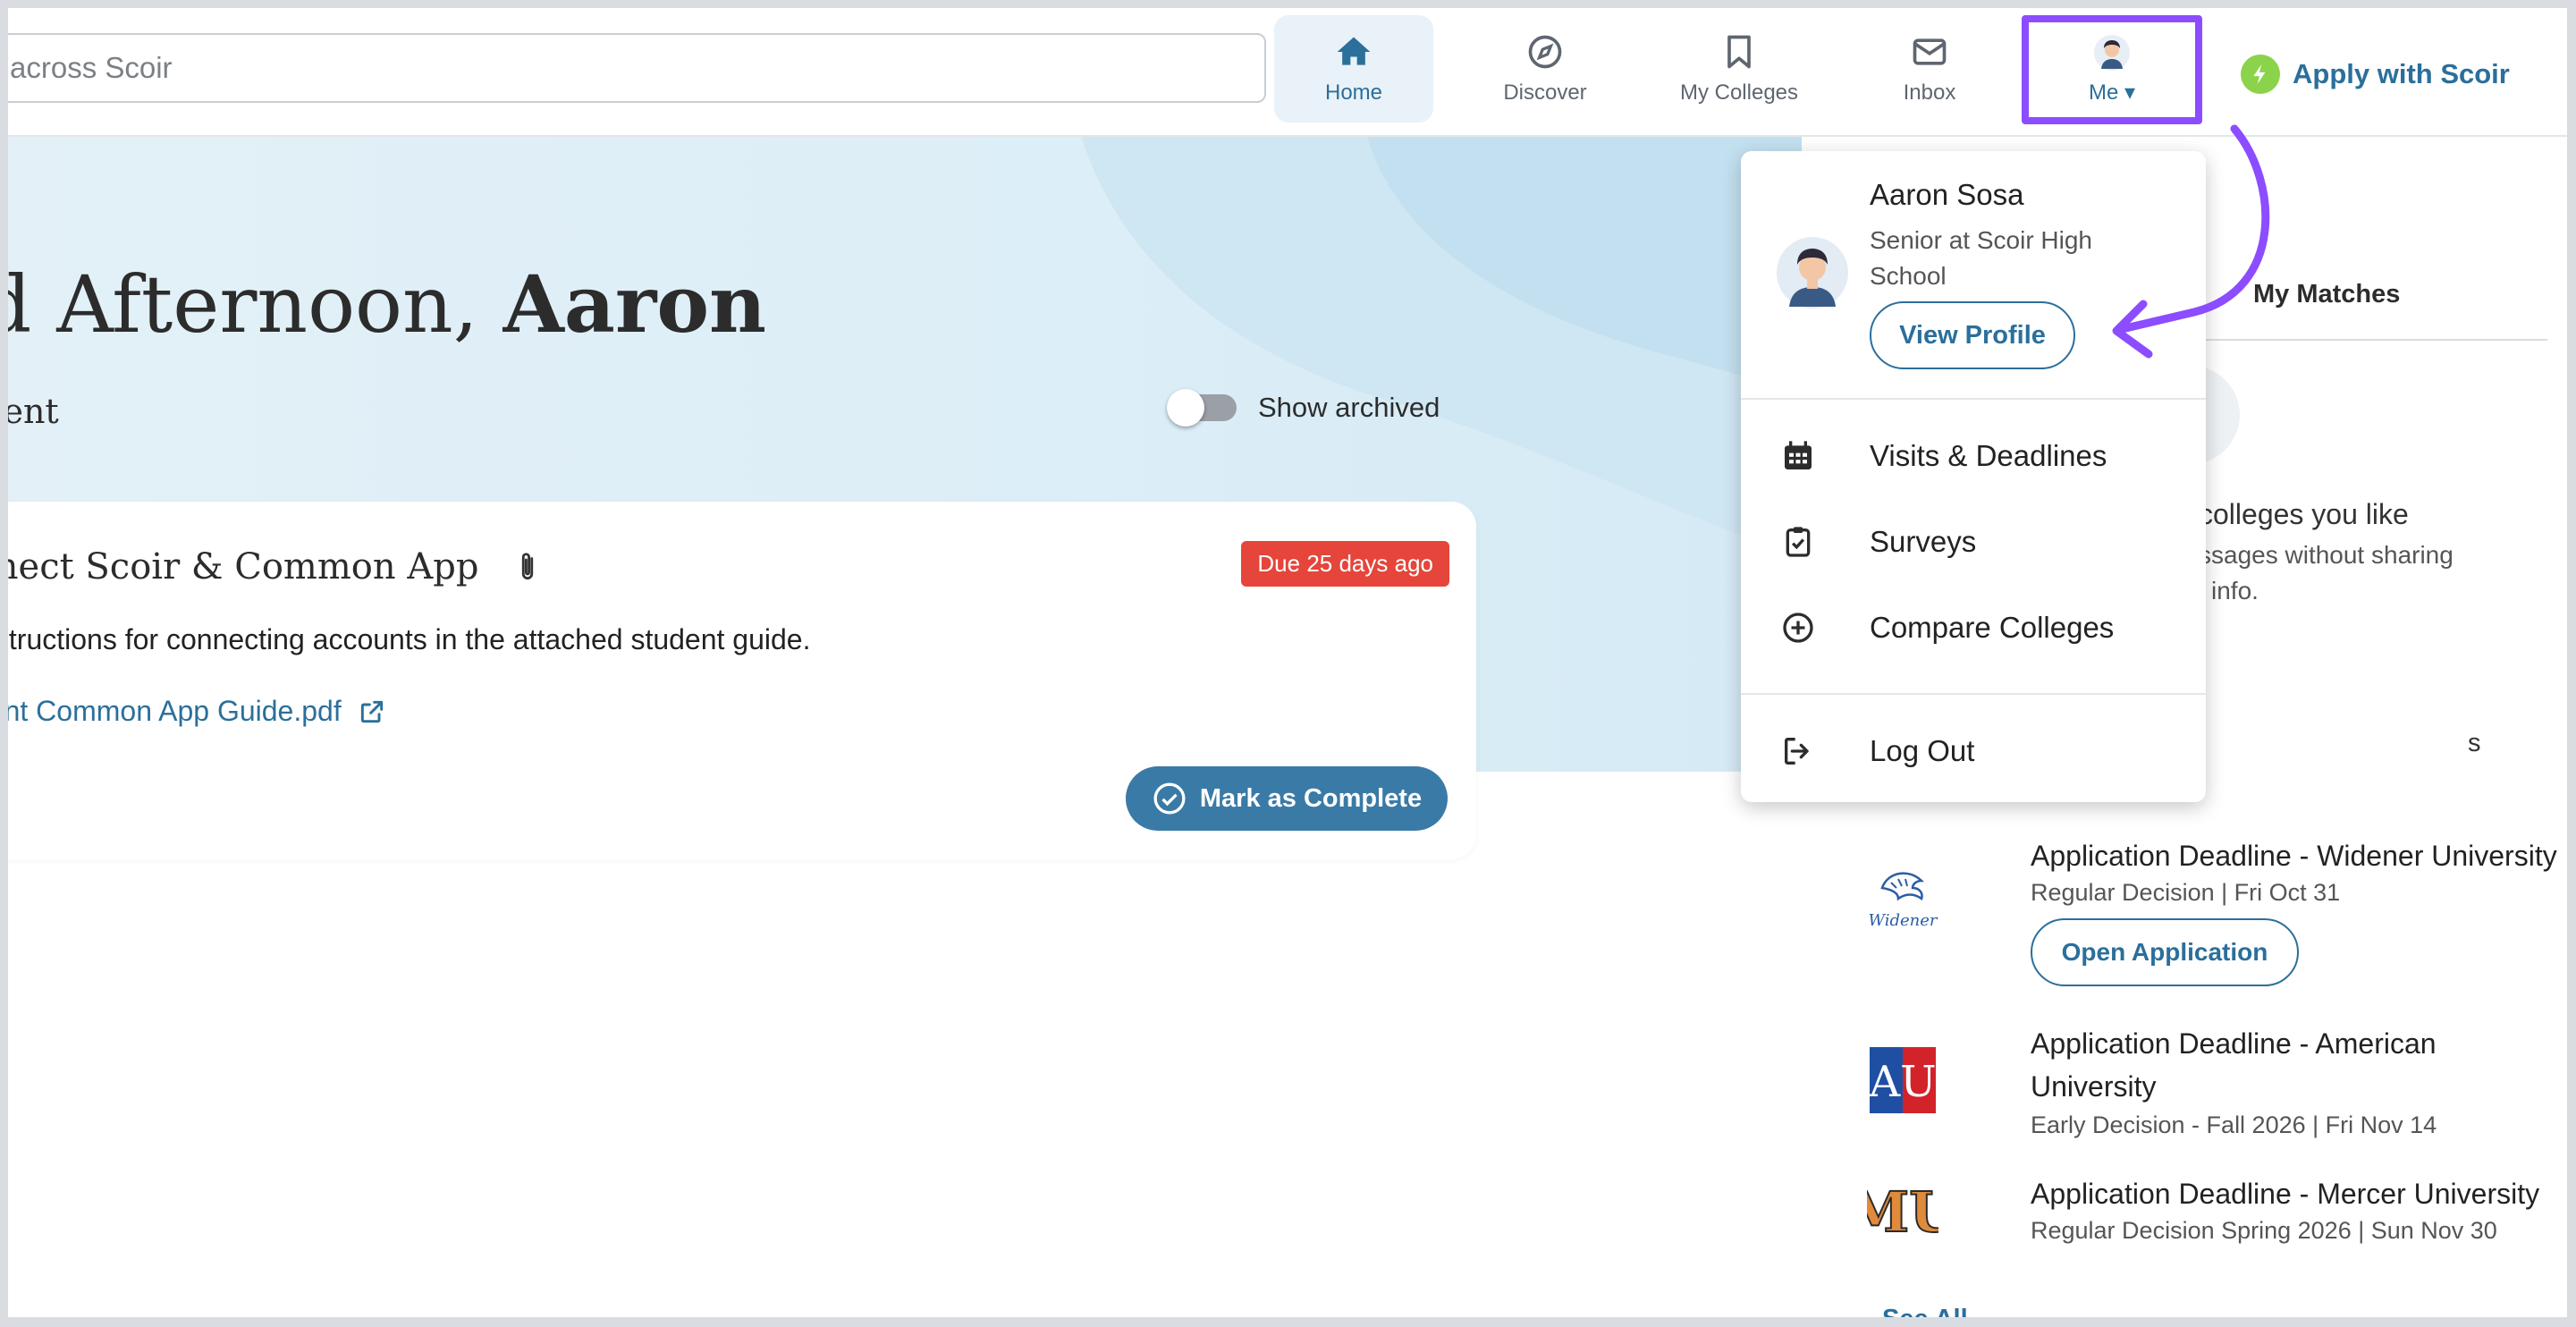 This screenshot has height=1327, width=2576. What do you see at coordinates (1972, 335) in the screenshot?
I see `view-profile-button: View Profile` at bounding box center [1972, 335].